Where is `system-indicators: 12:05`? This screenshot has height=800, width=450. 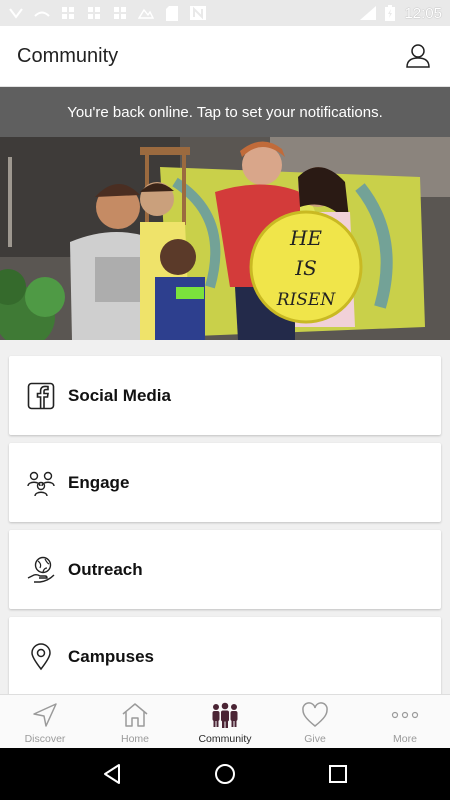 system-indicators: 12:05 is located at coordinates (401, 13).